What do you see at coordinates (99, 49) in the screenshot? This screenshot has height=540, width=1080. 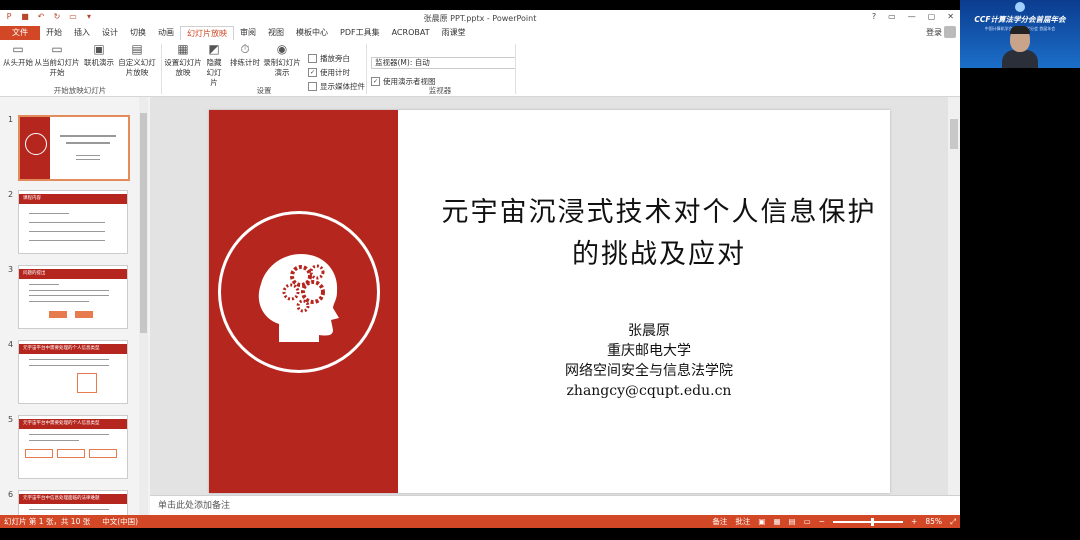 I see `present-online-icon: ▣` at bounding box center [99, 49].